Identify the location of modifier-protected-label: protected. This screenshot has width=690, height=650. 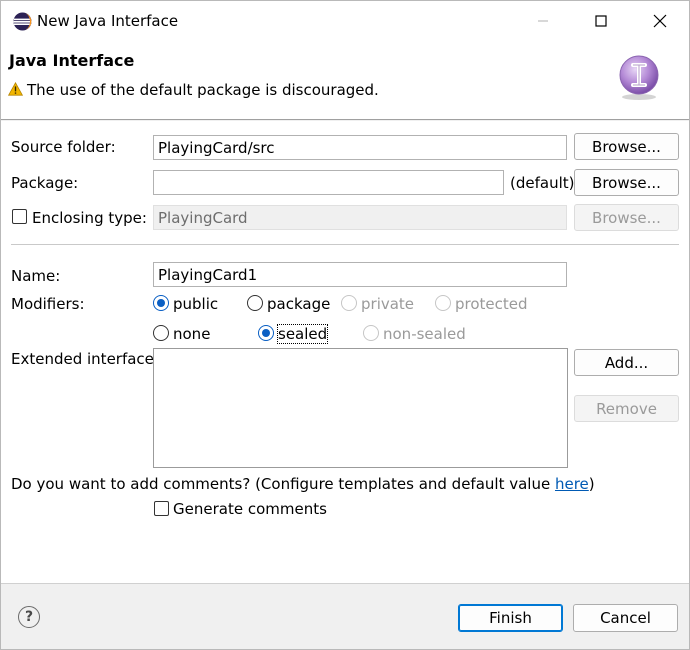
(491, 304).